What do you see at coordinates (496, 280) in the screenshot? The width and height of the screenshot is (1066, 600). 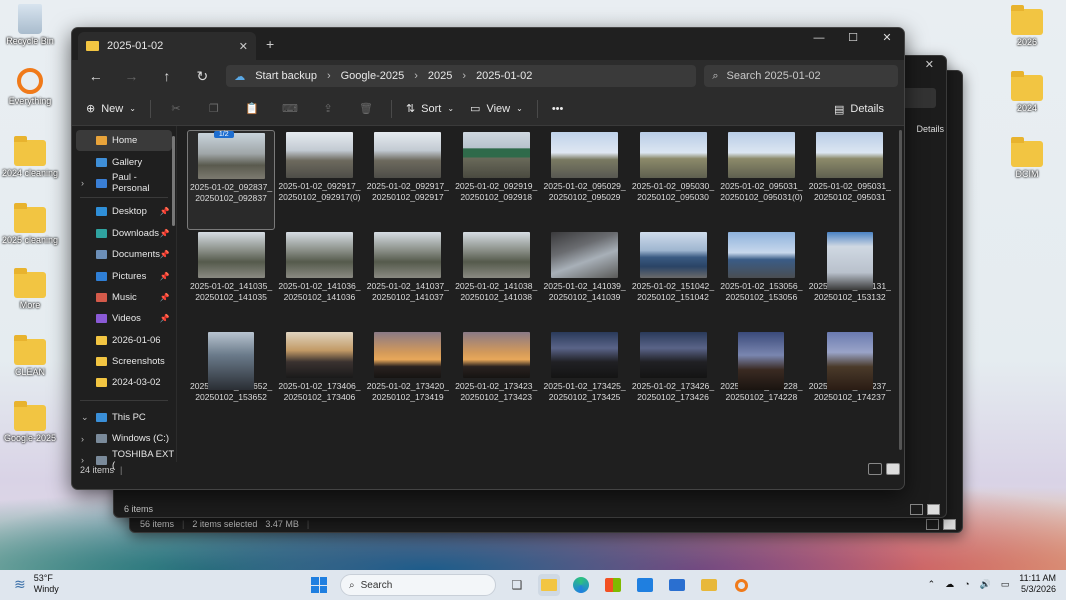 I see `file-item: 2025-01-02_141038_20250102_141038` at bounding box center [496, 280].